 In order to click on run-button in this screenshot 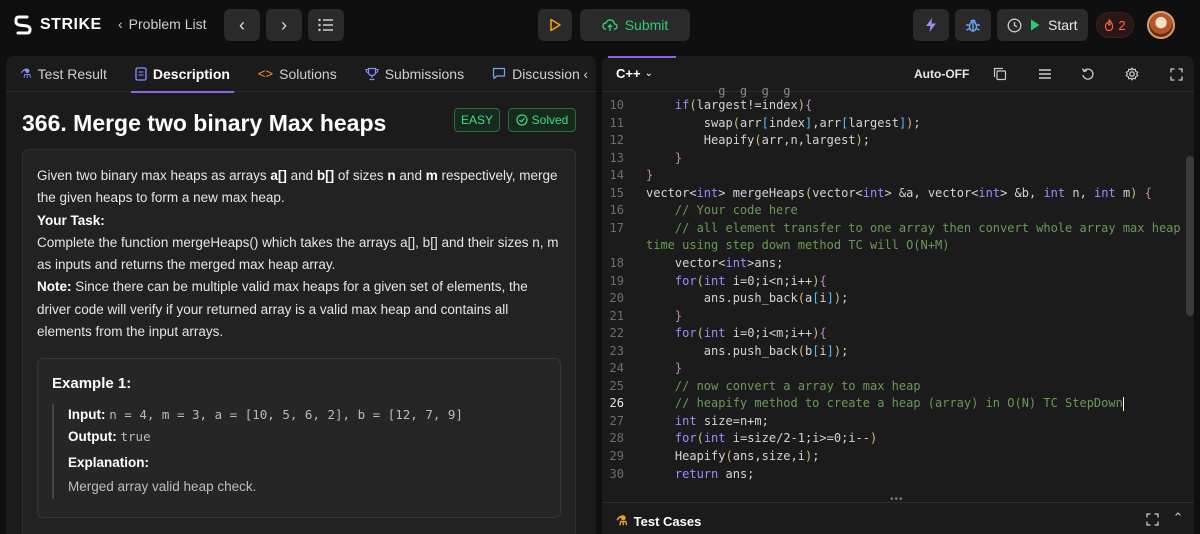, I will do `click(555, 25)`.